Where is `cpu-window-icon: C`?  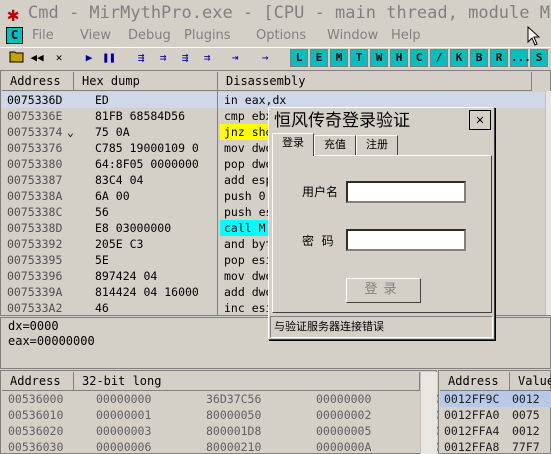 cpu-window-icon: C is located at coordinates (14, 35).